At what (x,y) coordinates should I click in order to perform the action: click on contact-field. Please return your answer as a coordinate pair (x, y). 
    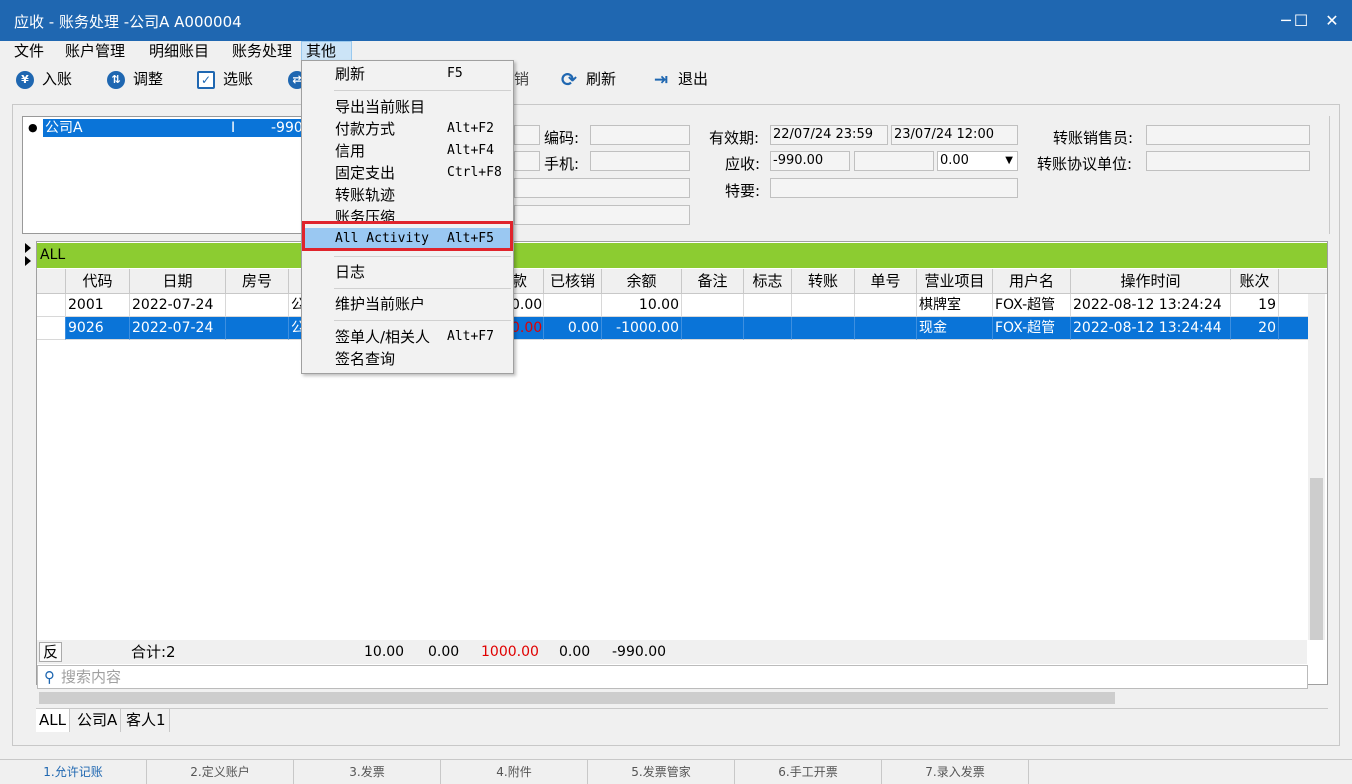
    Looking at the image, I should click on (527, 161).